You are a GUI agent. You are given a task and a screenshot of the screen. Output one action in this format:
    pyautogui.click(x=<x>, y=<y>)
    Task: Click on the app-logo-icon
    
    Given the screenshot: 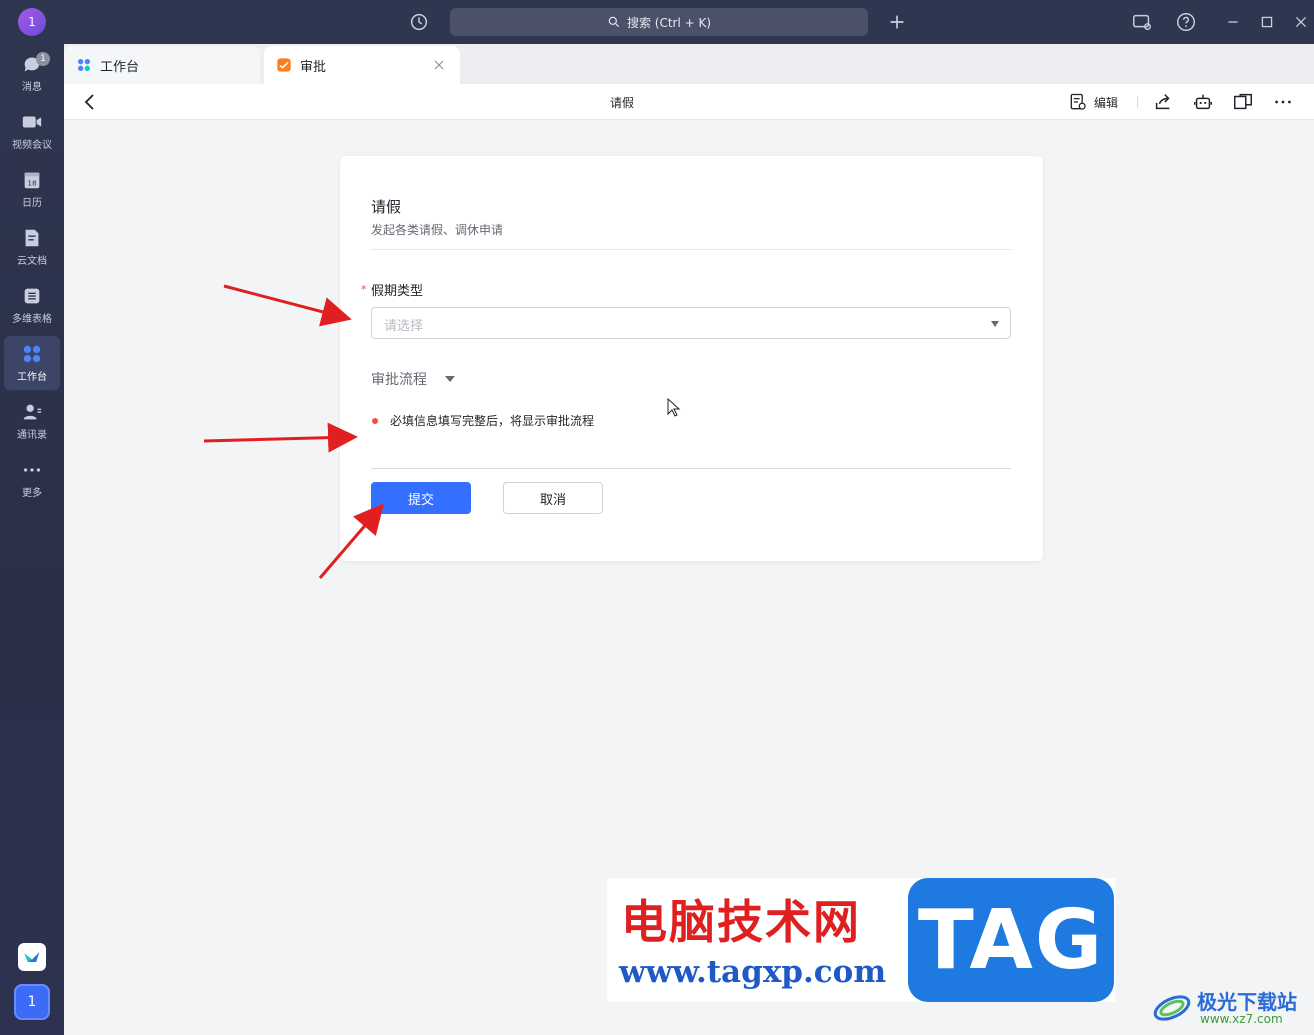 What is the action you would take?
    pyautogui.click(x=32, y=957)
    